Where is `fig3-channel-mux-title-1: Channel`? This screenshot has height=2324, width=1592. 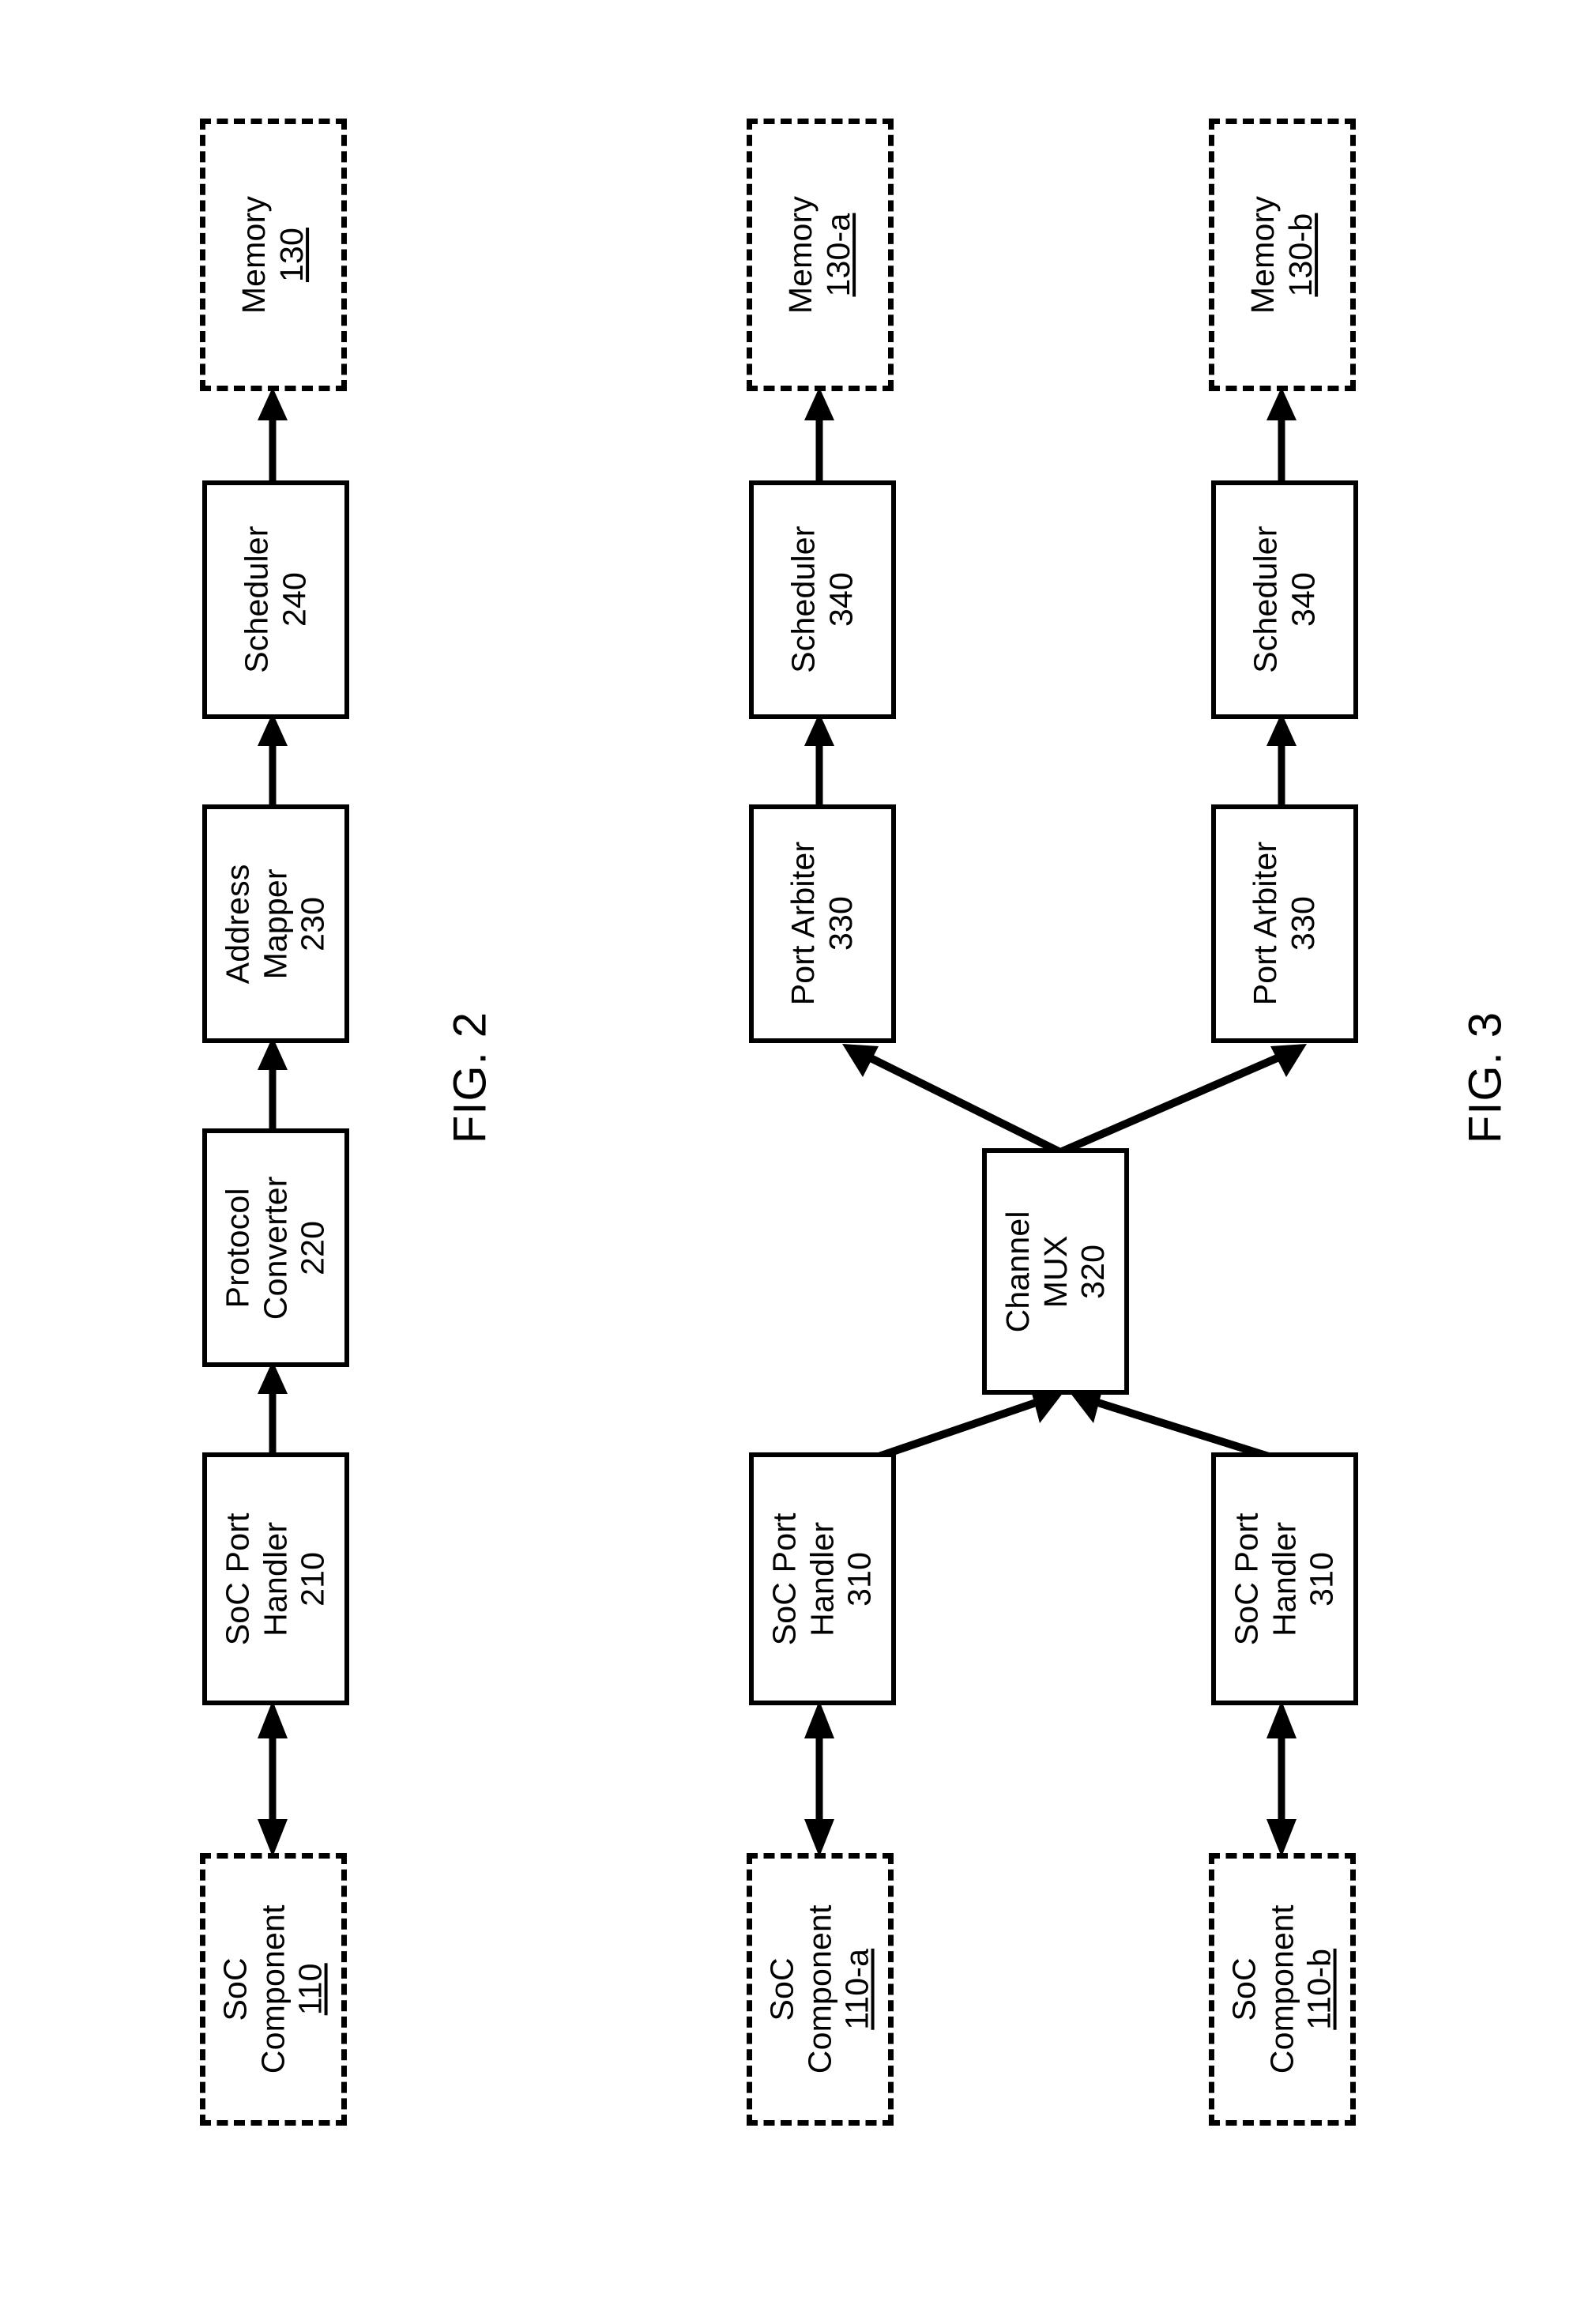
fig3-channel-mux-title-1: Channel is located at coordinates (1017, 1271).